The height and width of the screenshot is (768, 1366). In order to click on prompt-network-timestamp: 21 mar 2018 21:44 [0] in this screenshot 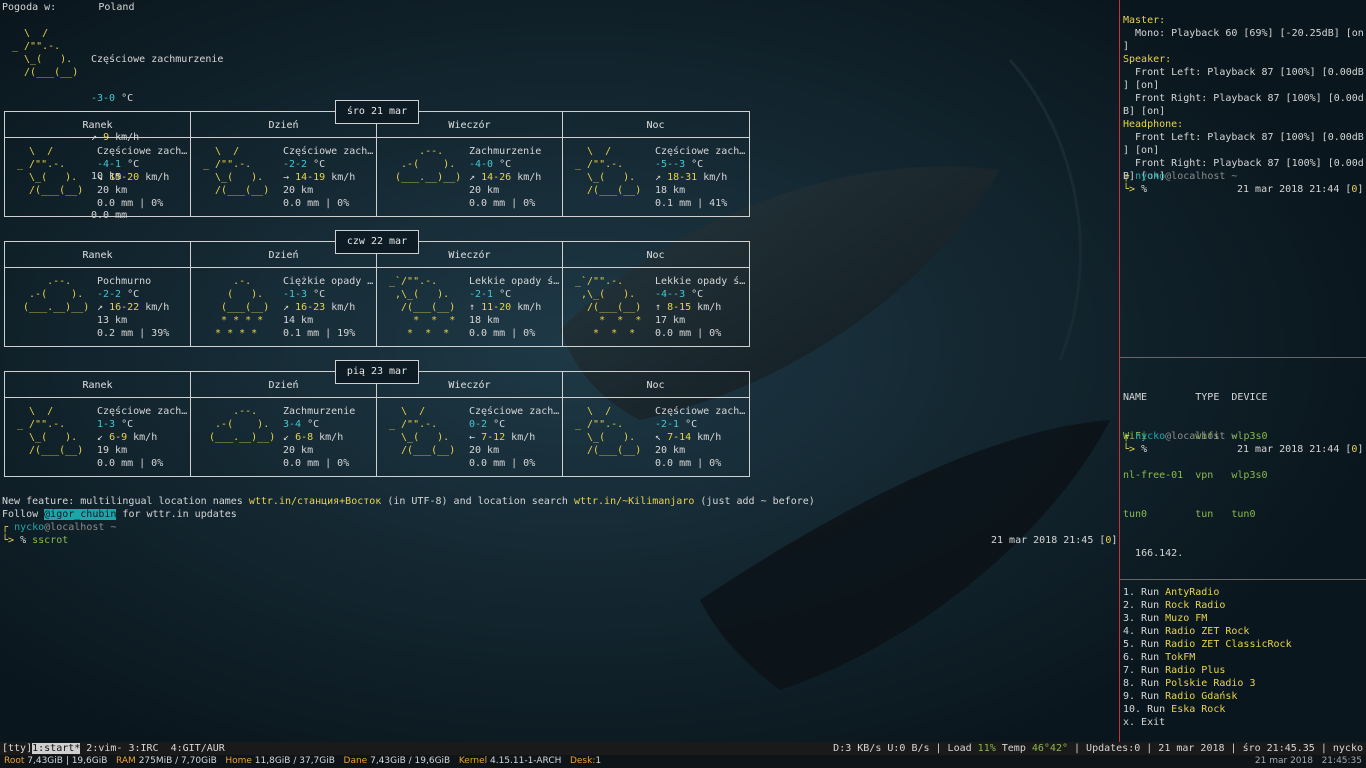, I will do `click(1300, 449)`.